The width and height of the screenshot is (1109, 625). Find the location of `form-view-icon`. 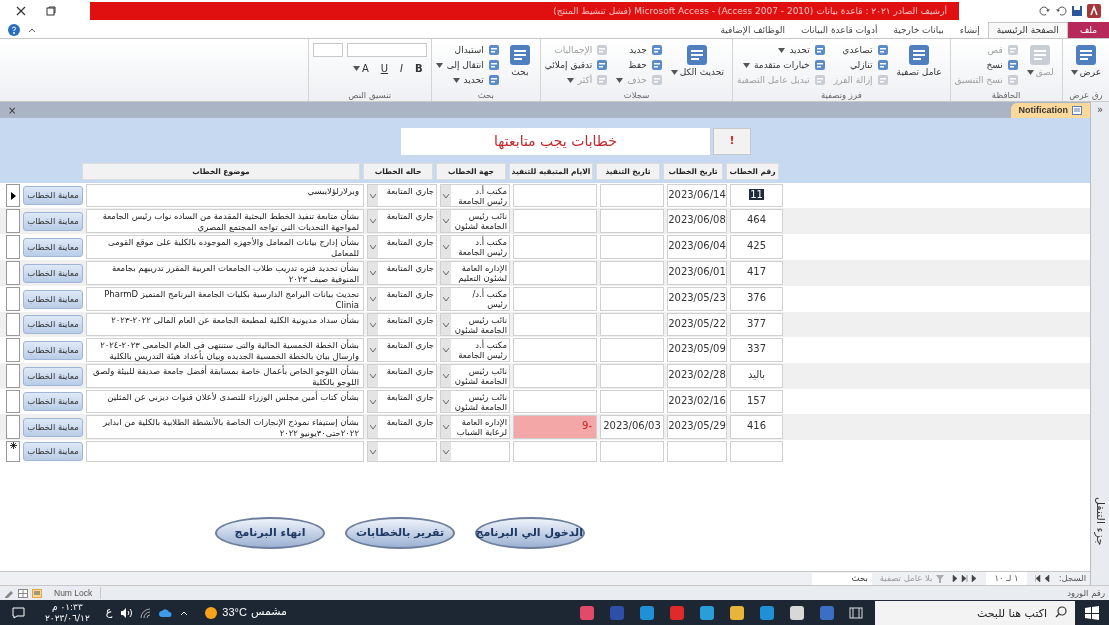

form-view-icon is located at coordinates (37, 593).